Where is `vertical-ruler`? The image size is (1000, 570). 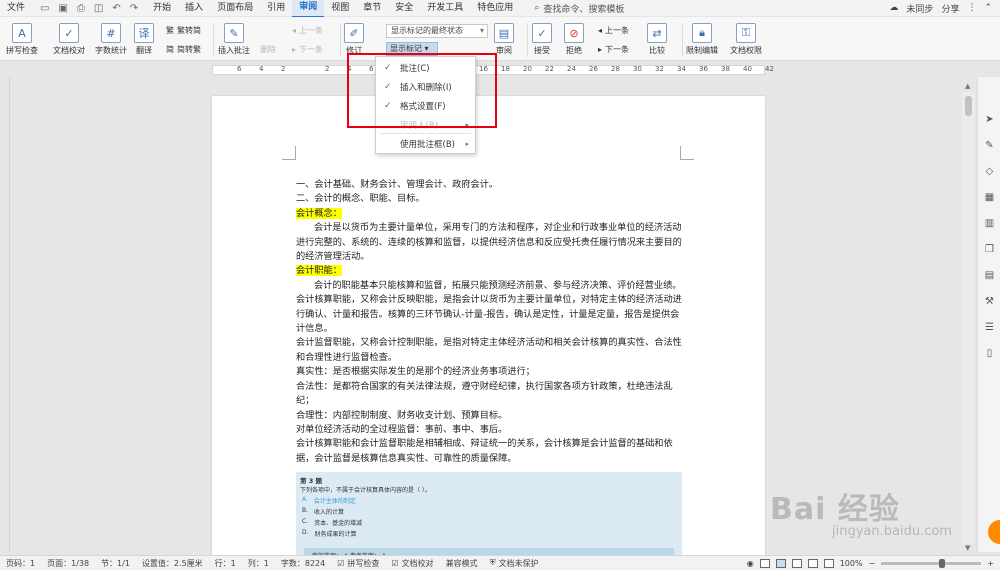 vertical-ruler is located at coordinates (5, 314).